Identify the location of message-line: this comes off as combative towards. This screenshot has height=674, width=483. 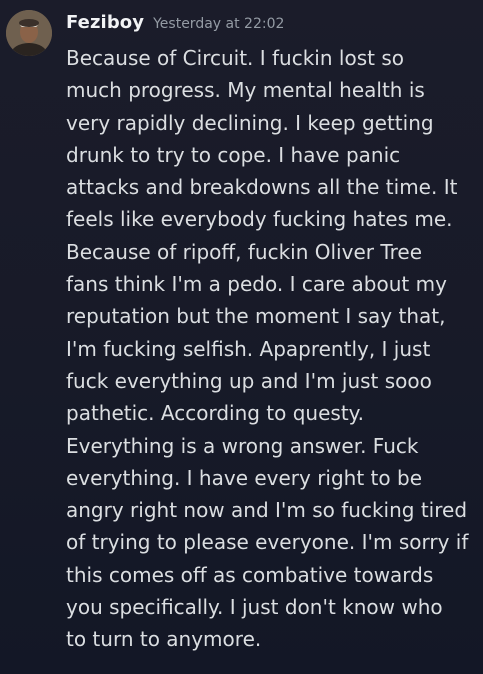
(250, 574).